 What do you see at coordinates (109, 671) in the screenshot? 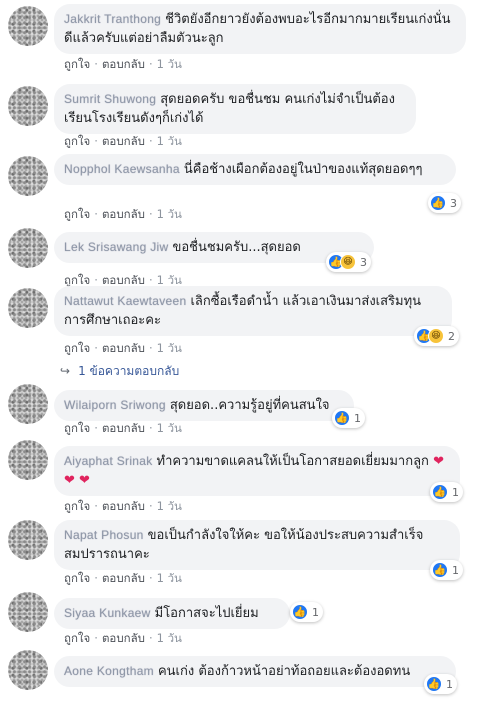
I see `comment-author: Aone Kongtham` at bounding box center [109, 671].